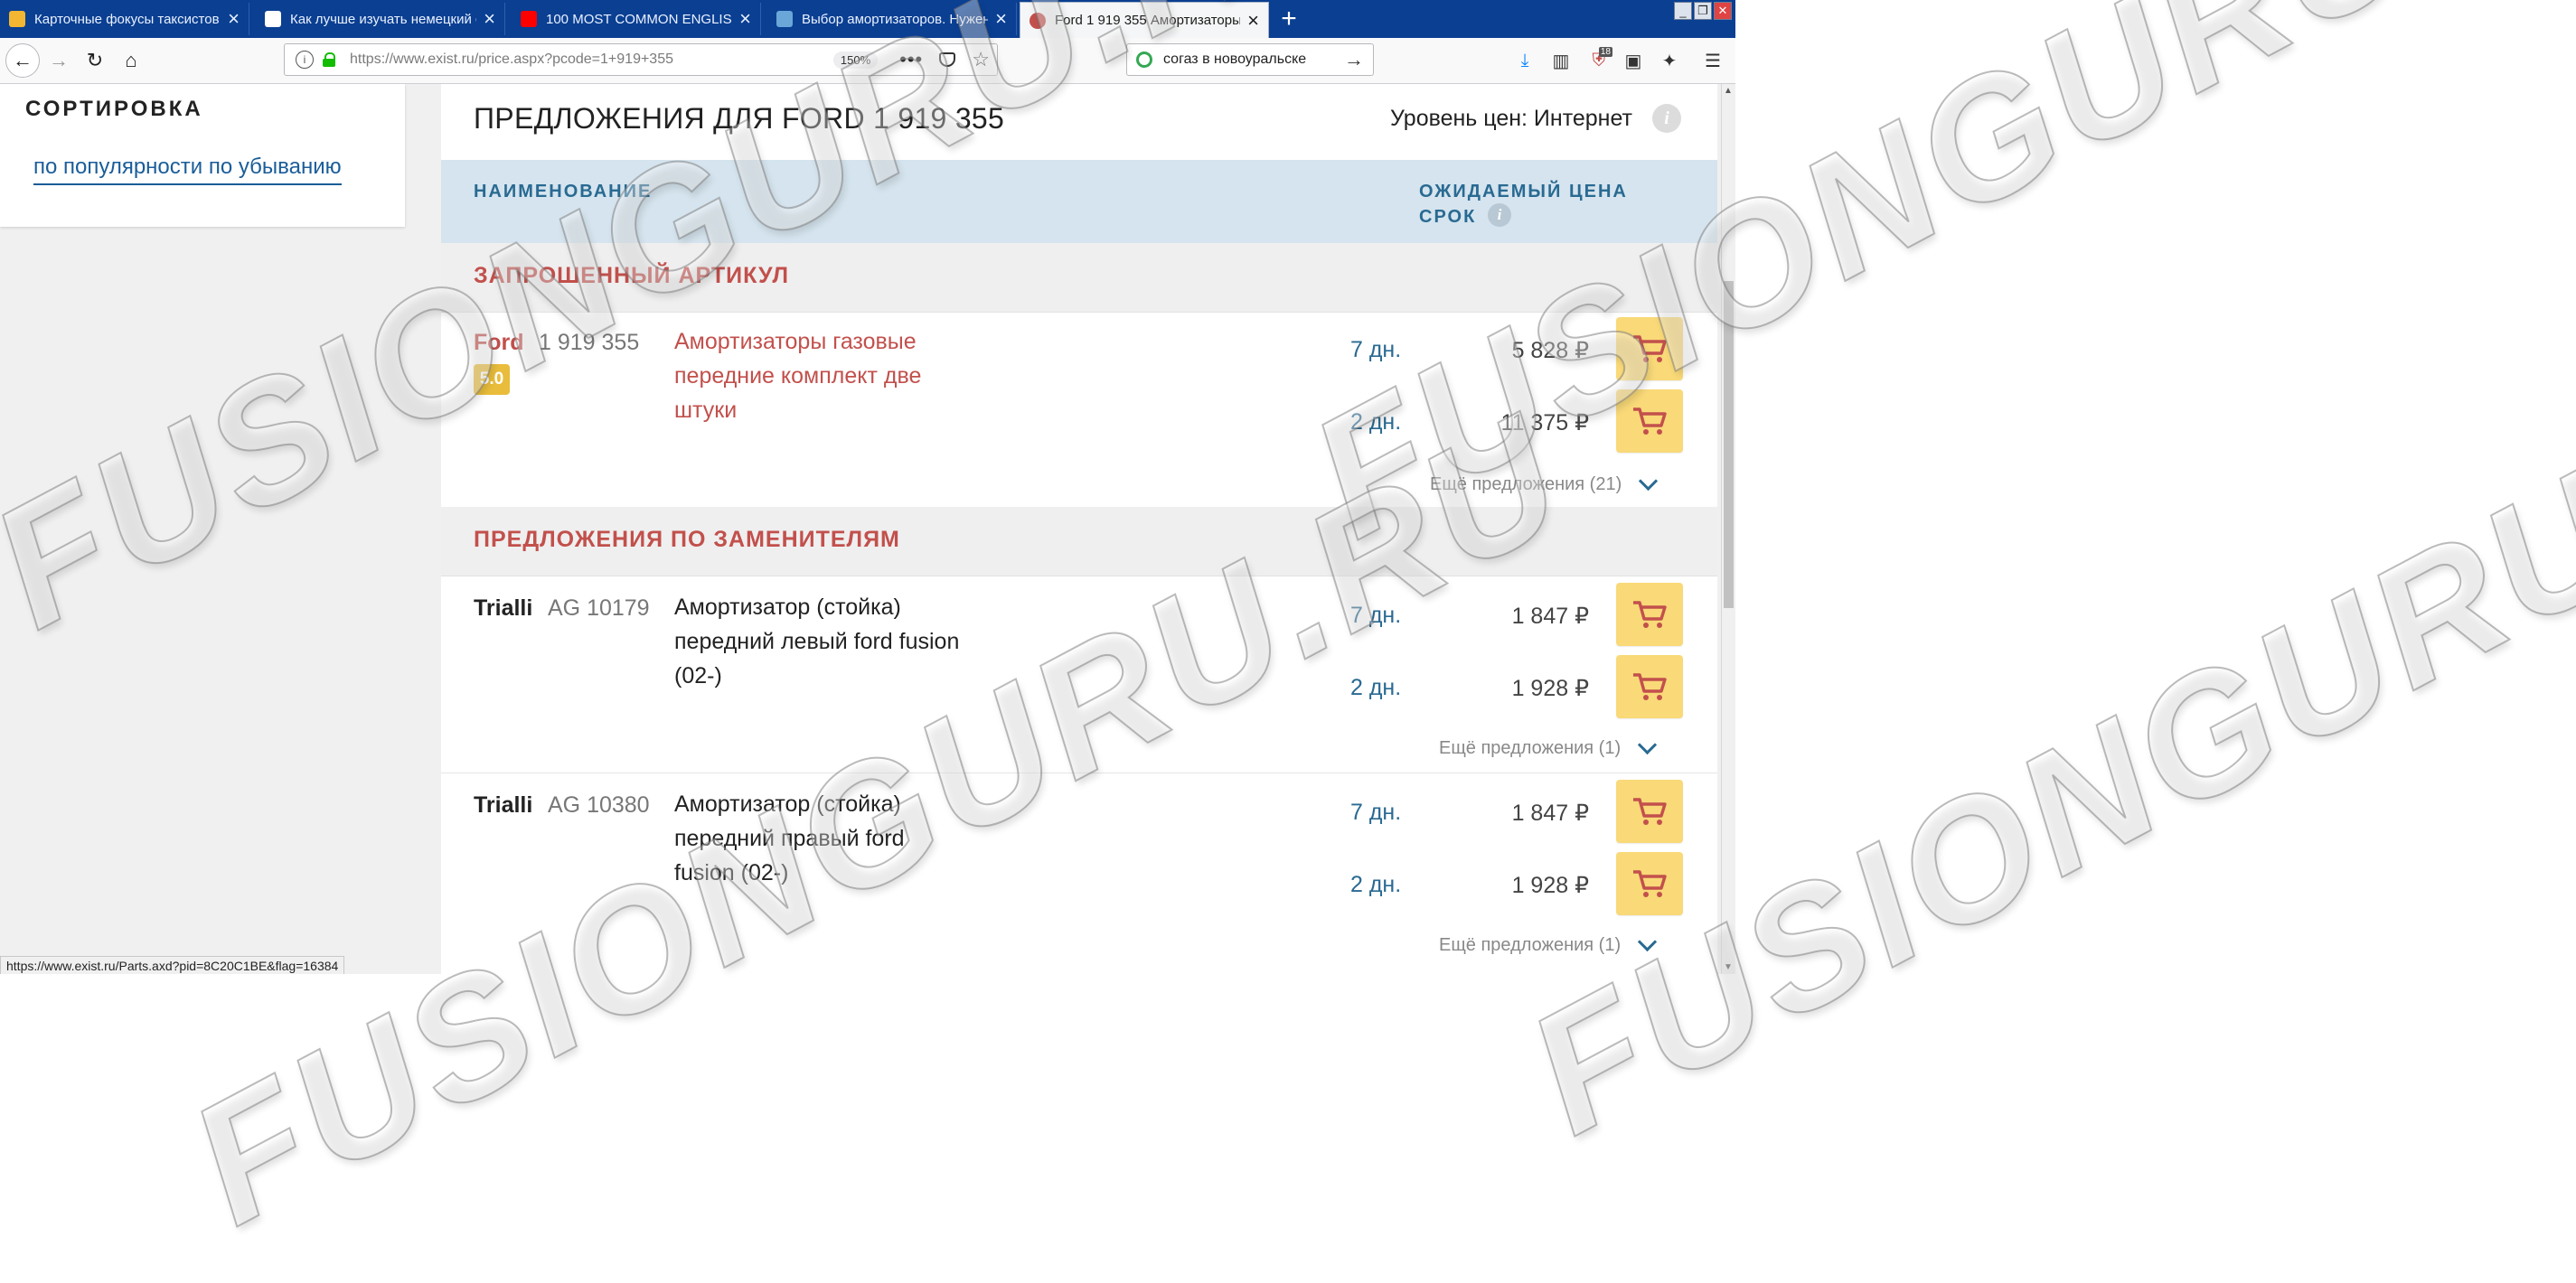 This screenshot has width=2576, height=1283. Describe the element at coordinates (1729, 91) in the screenshot. I see `scroll-up-arrow-icon: ▲` at that location.